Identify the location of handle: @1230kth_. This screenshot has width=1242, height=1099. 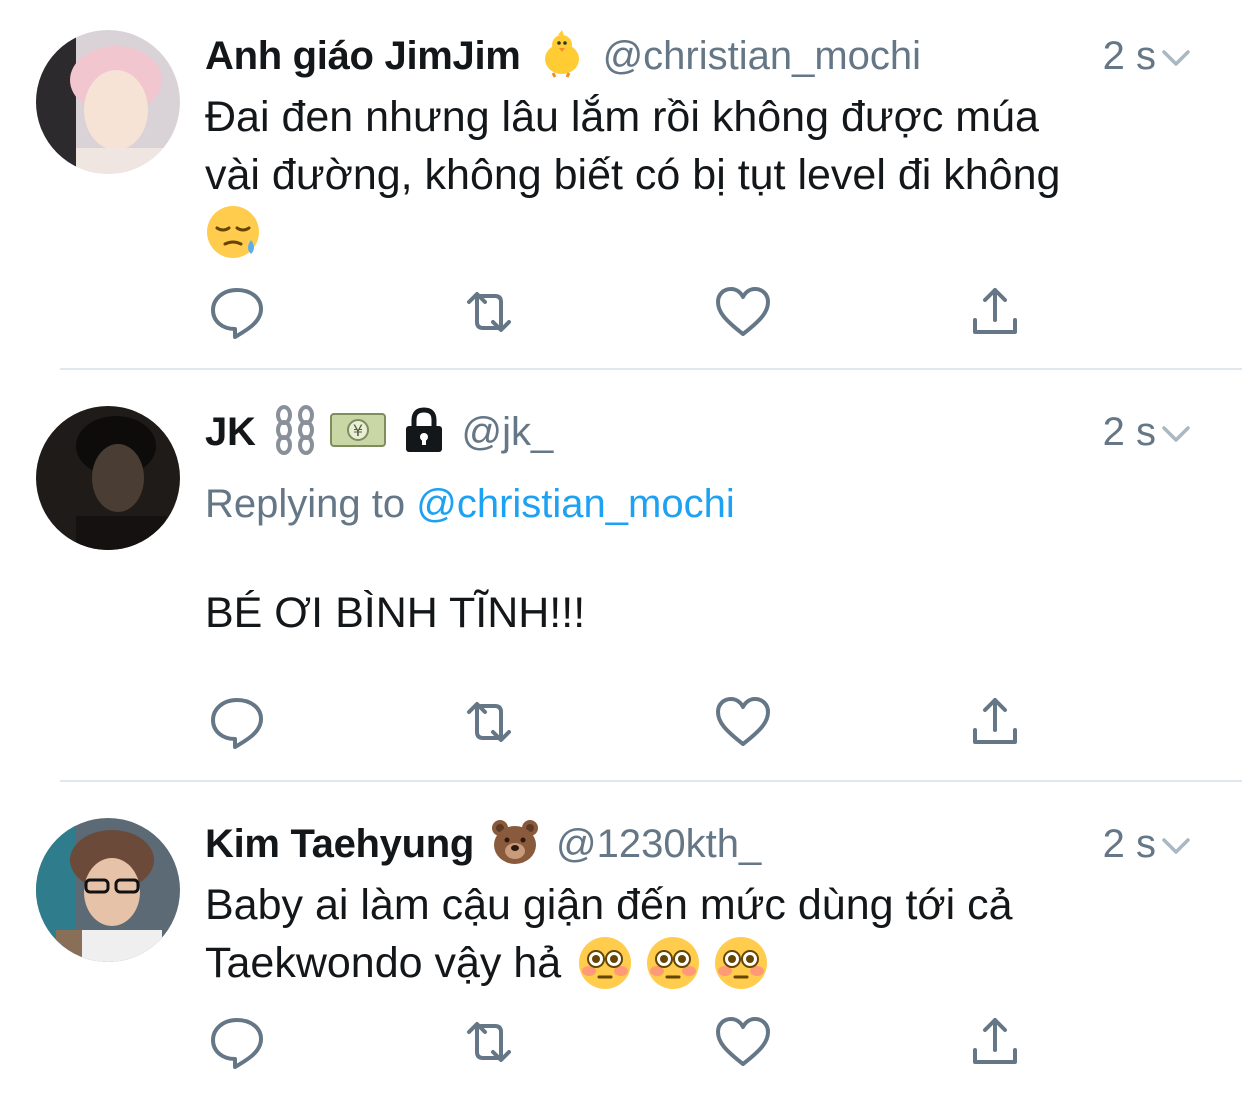
(658, 844).